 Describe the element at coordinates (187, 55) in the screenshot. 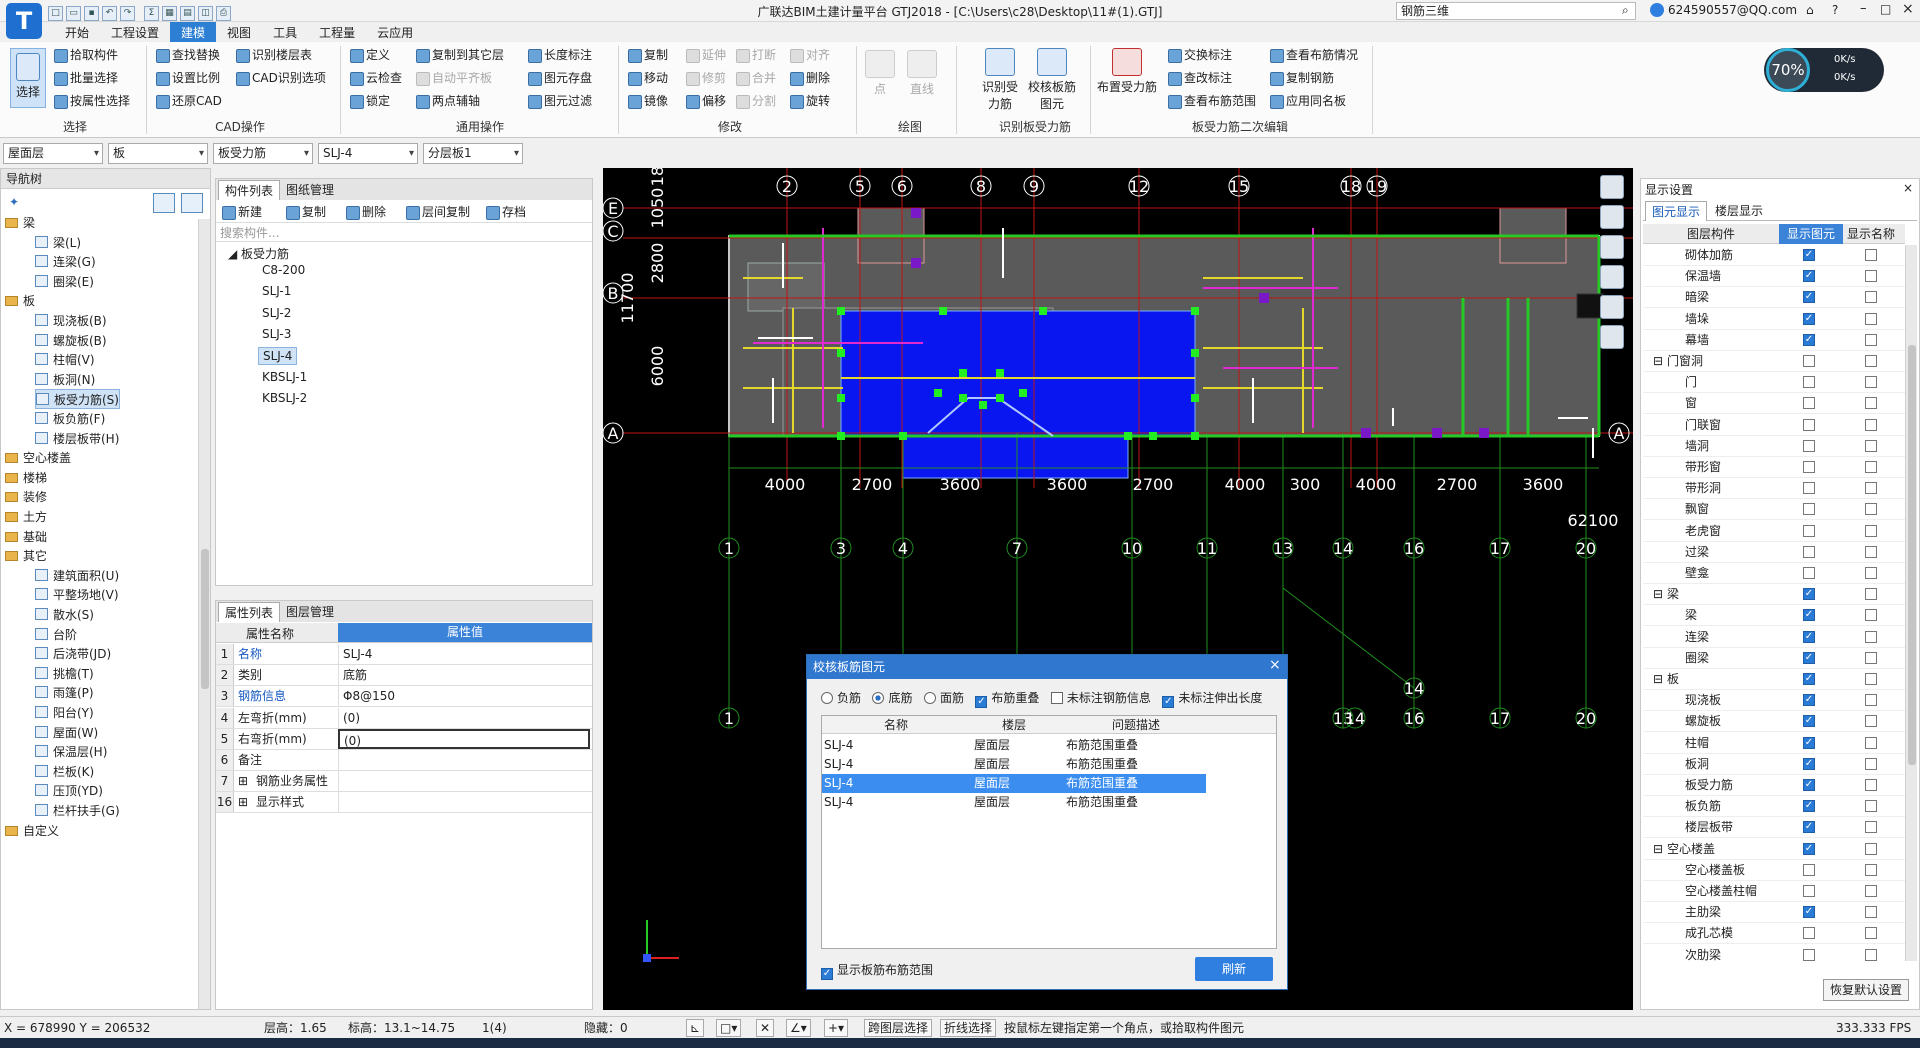

I see `find-replace-button: 查找替换` at that location.